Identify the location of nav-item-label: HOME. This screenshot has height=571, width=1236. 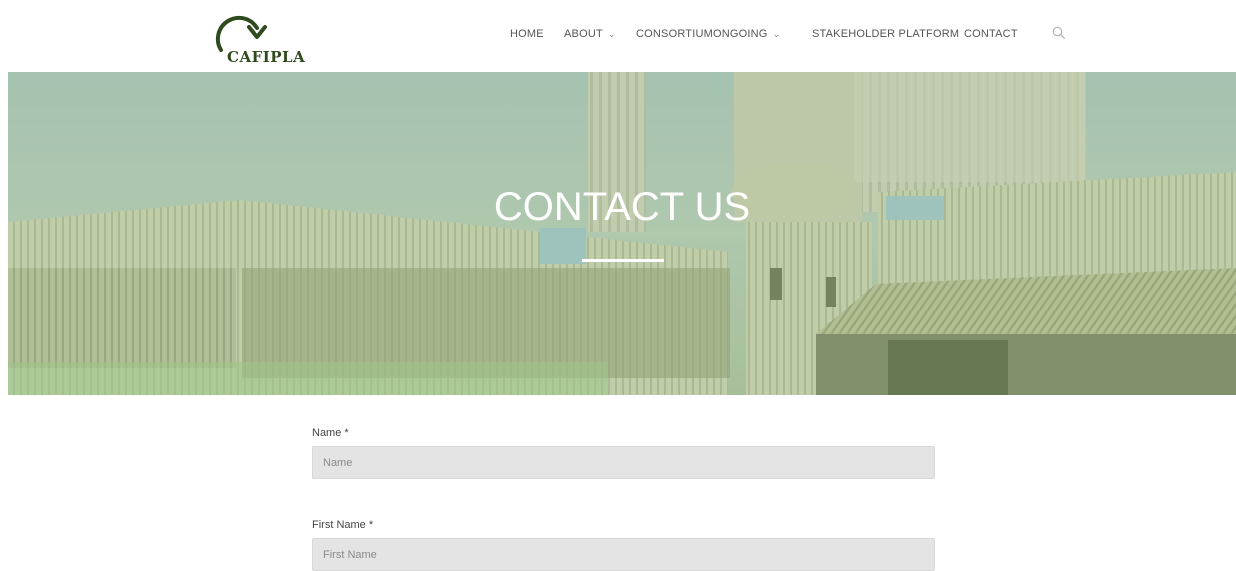
(527, 34).